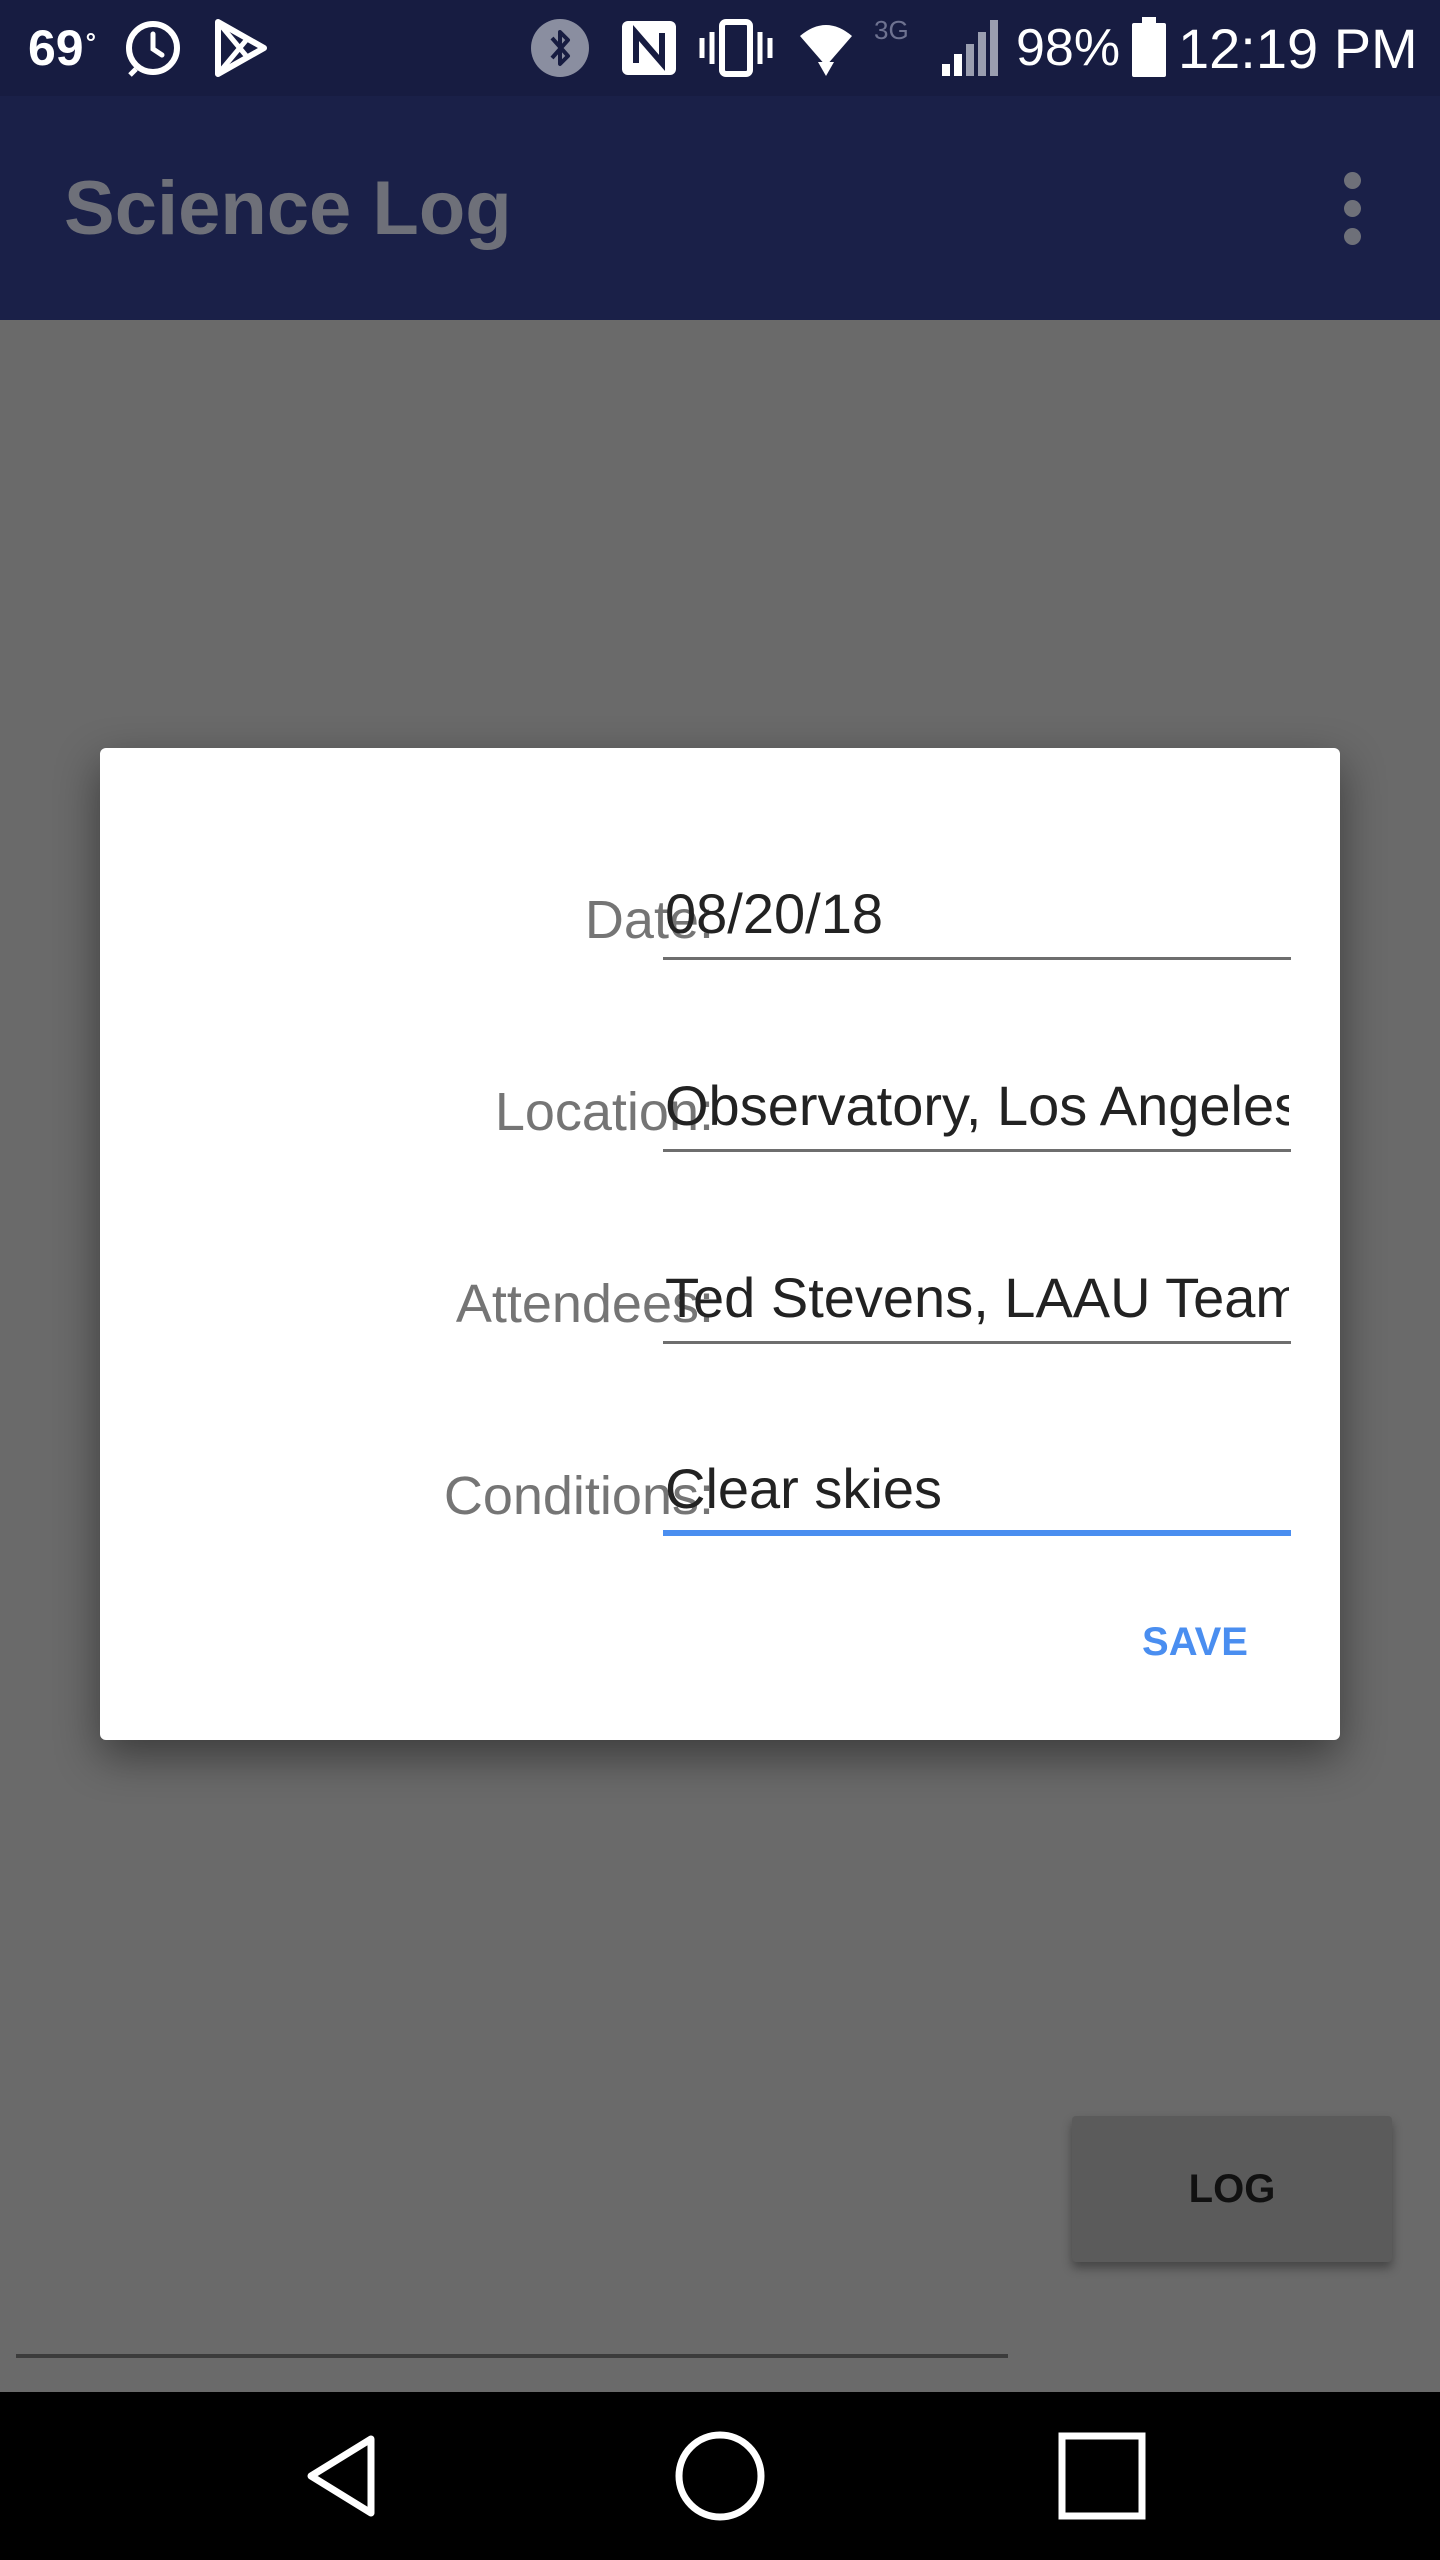  I want to click on bluetooth-icon, so click(560, 48).